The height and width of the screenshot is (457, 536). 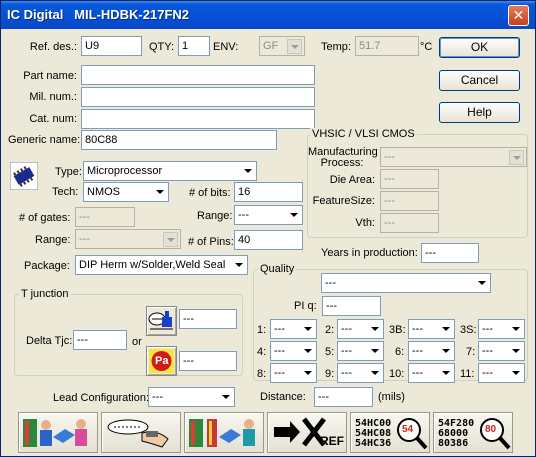 What do you see at coordinates (111, 46) in the screenshot?
I see `ref-des-input: U9` at bounding box center [111, 46].